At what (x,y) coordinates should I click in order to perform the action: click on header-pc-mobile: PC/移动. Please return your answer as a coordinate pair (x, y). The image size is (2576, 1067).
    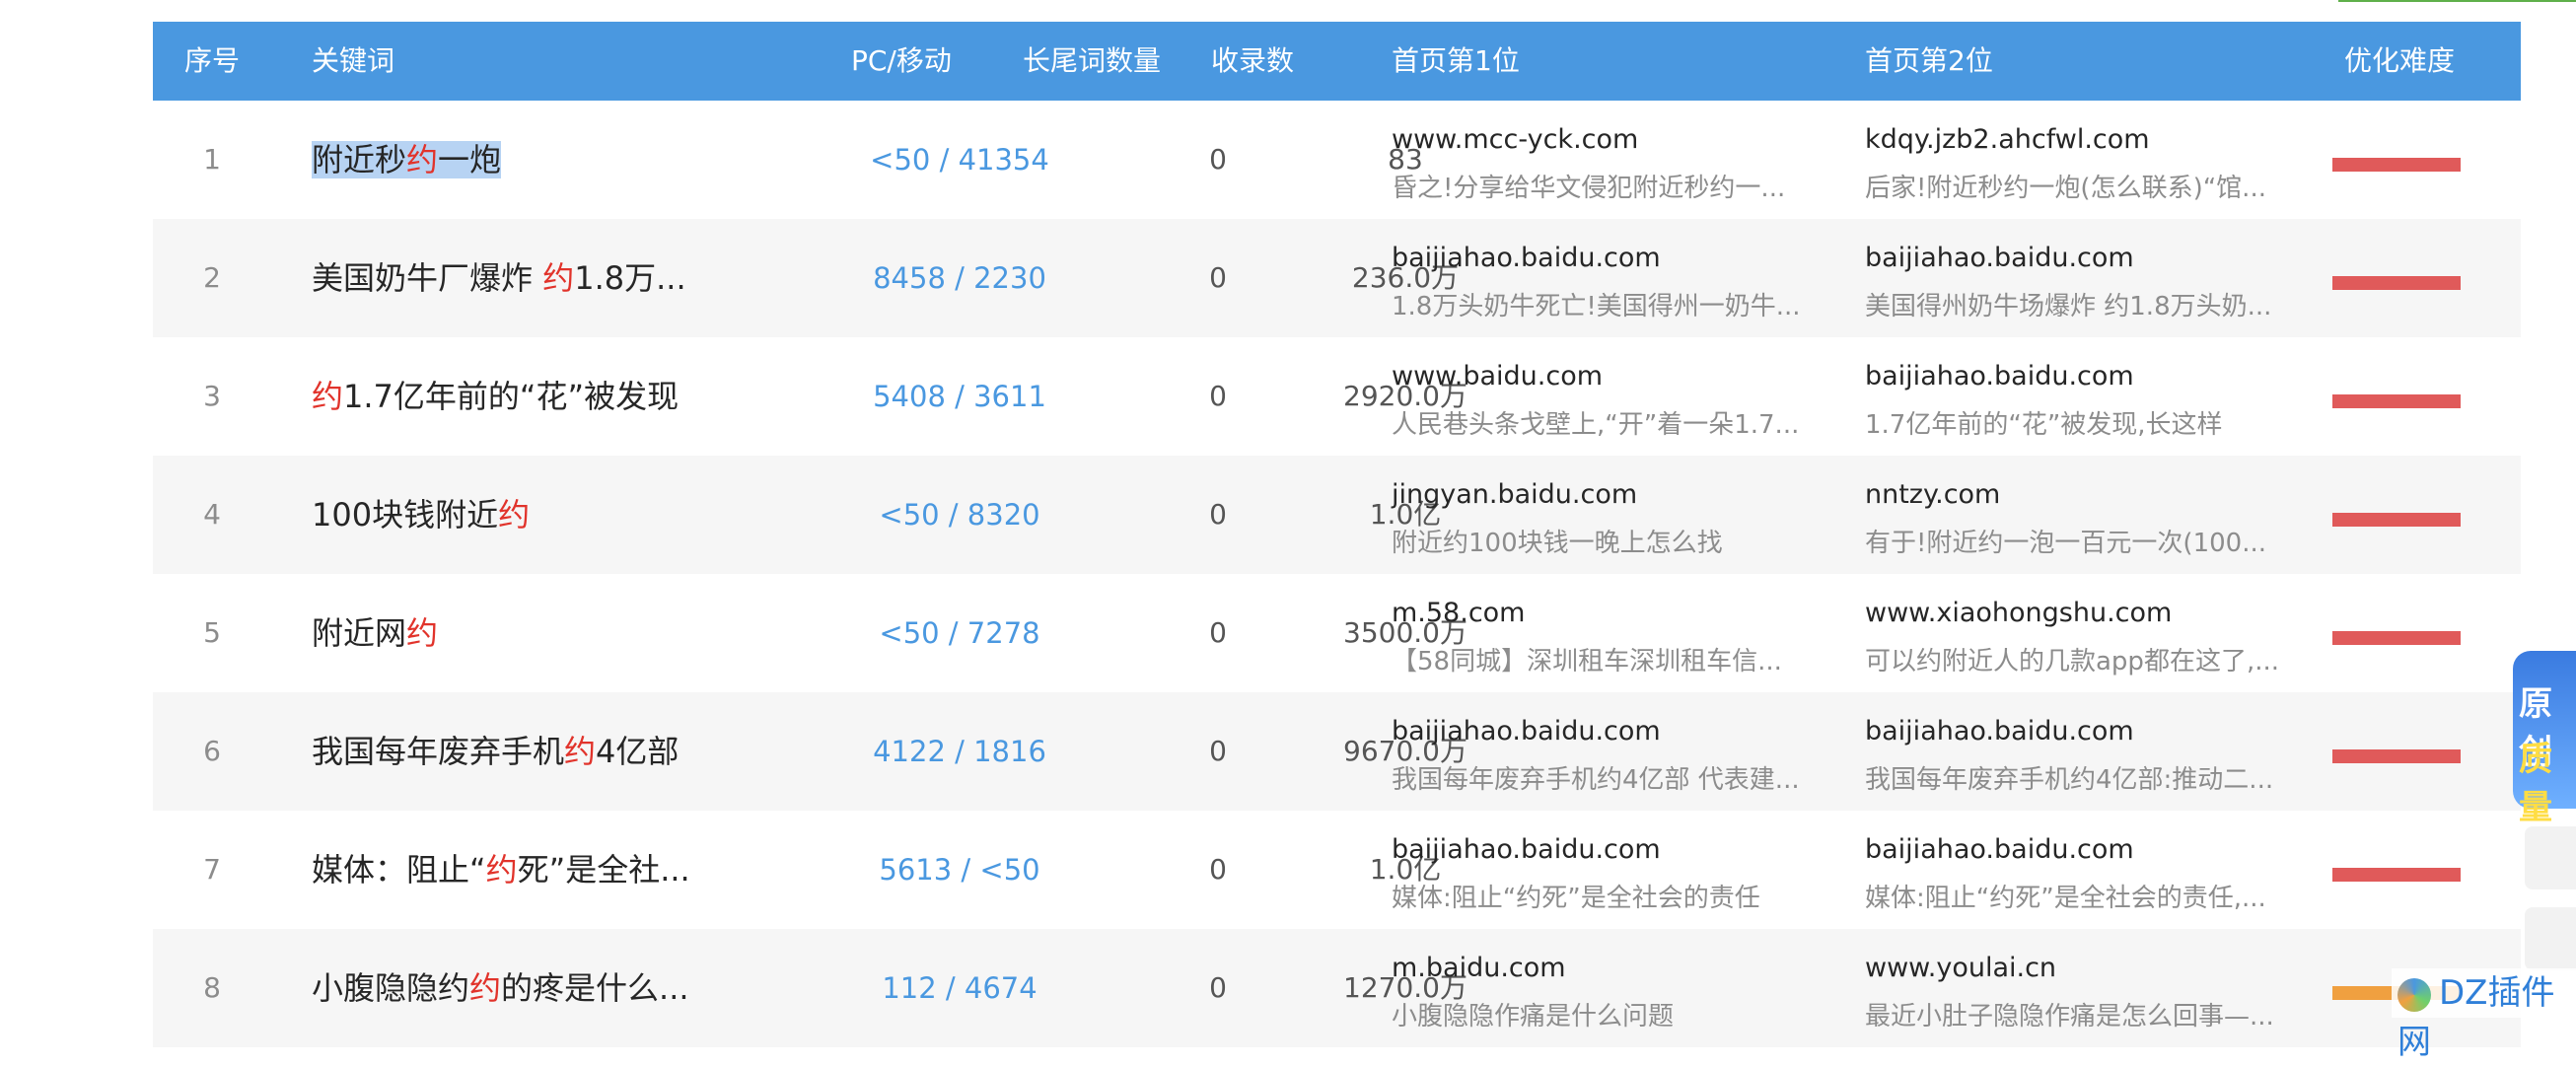
    Looking at the image, I should click on (901, 61).